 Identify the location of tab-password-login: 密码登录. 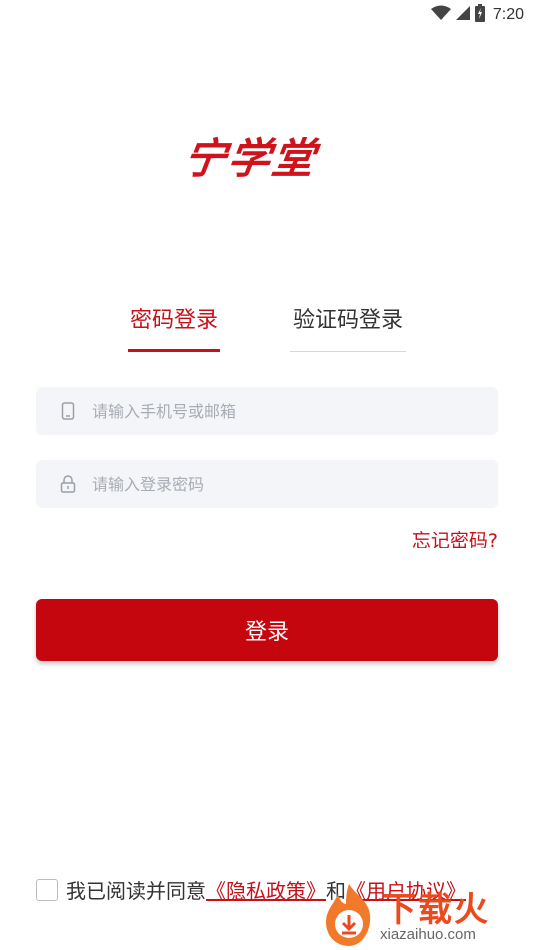
(174, 329).